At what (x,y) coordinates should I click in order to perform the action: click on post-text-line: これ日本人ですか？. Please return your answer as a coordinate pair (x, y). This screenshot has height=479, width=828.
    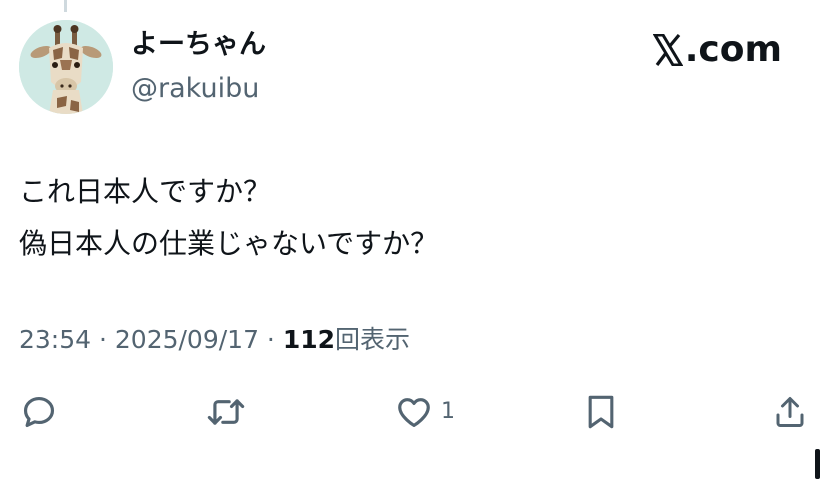
    Looking at the image, I should click on (145, 191).